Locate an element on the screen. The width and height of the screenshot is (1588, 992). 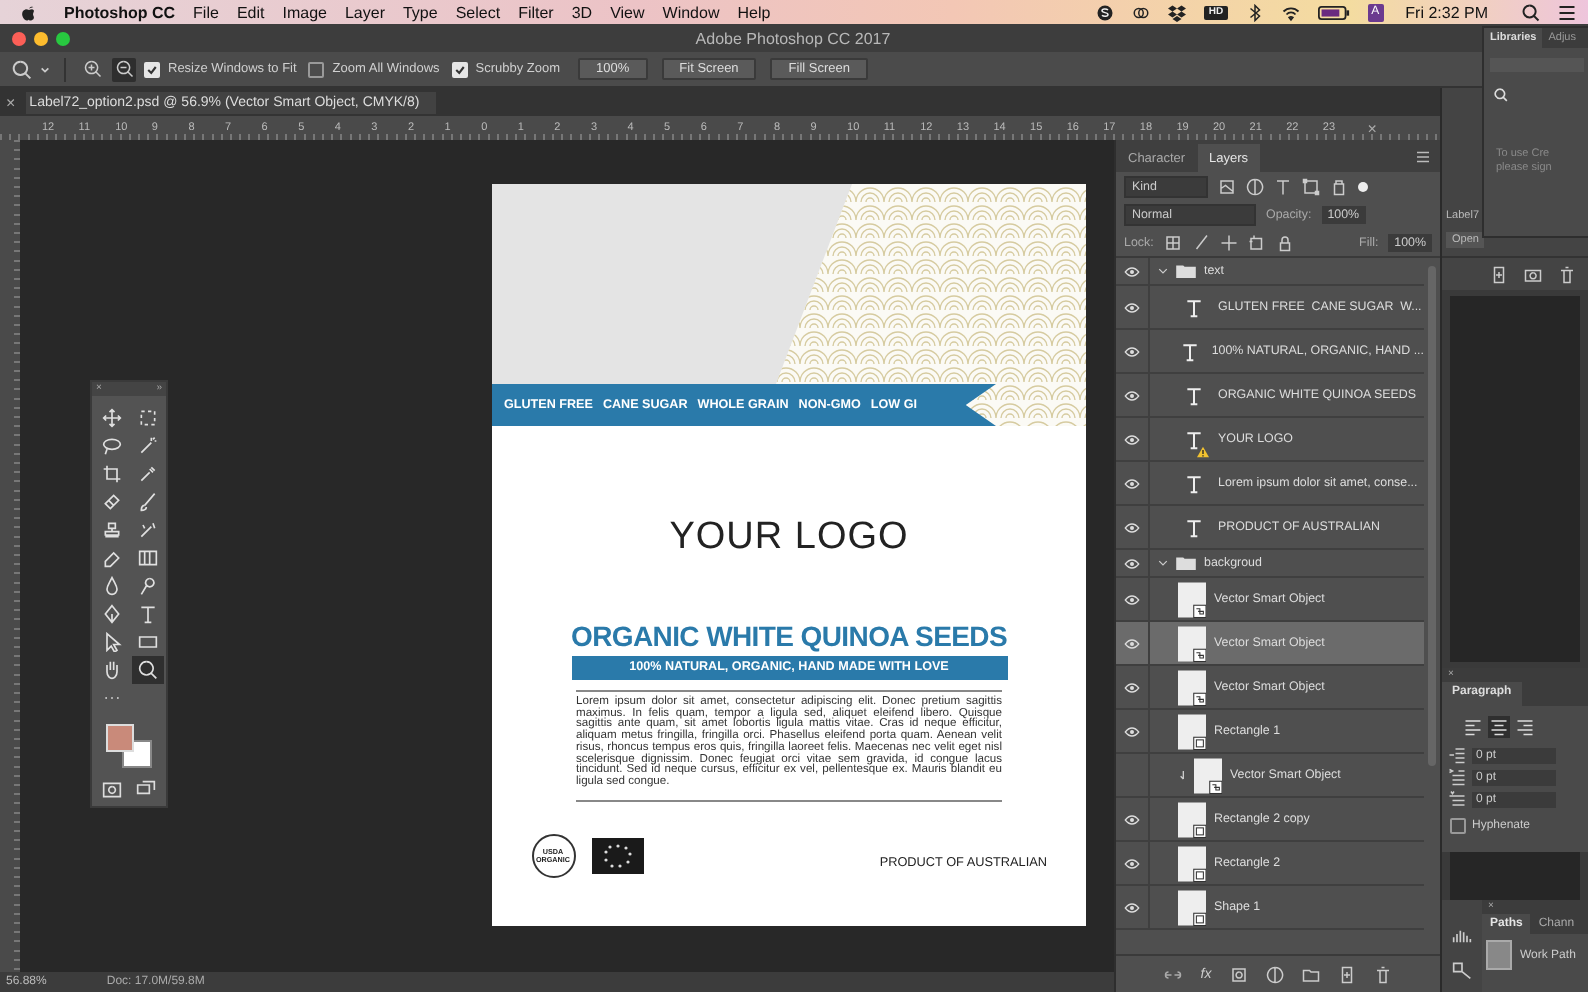
apple-logo-icon is located at coordinates (29, 12).